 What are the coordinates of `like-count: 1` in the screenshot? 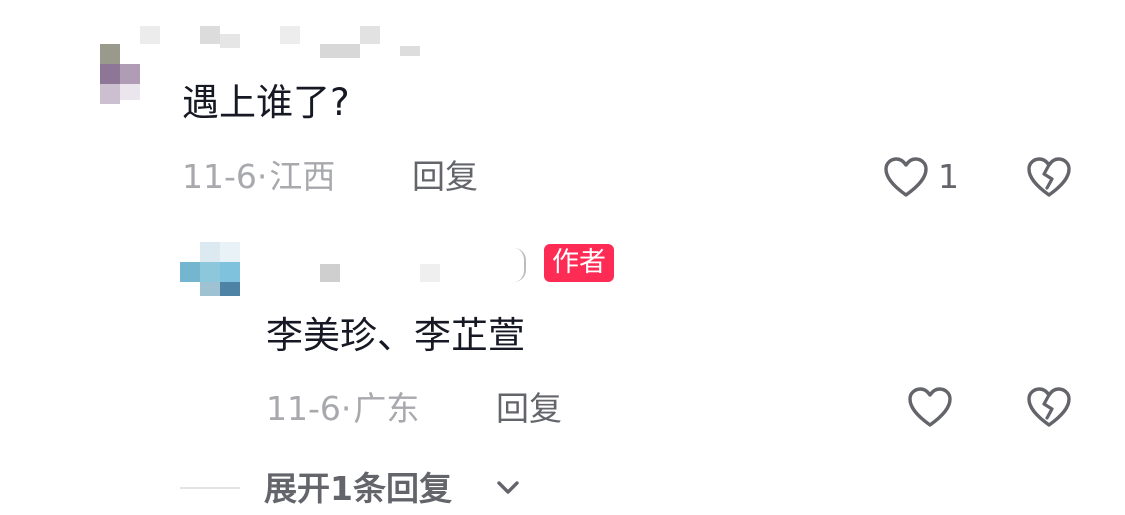 It's located at (948, 176).